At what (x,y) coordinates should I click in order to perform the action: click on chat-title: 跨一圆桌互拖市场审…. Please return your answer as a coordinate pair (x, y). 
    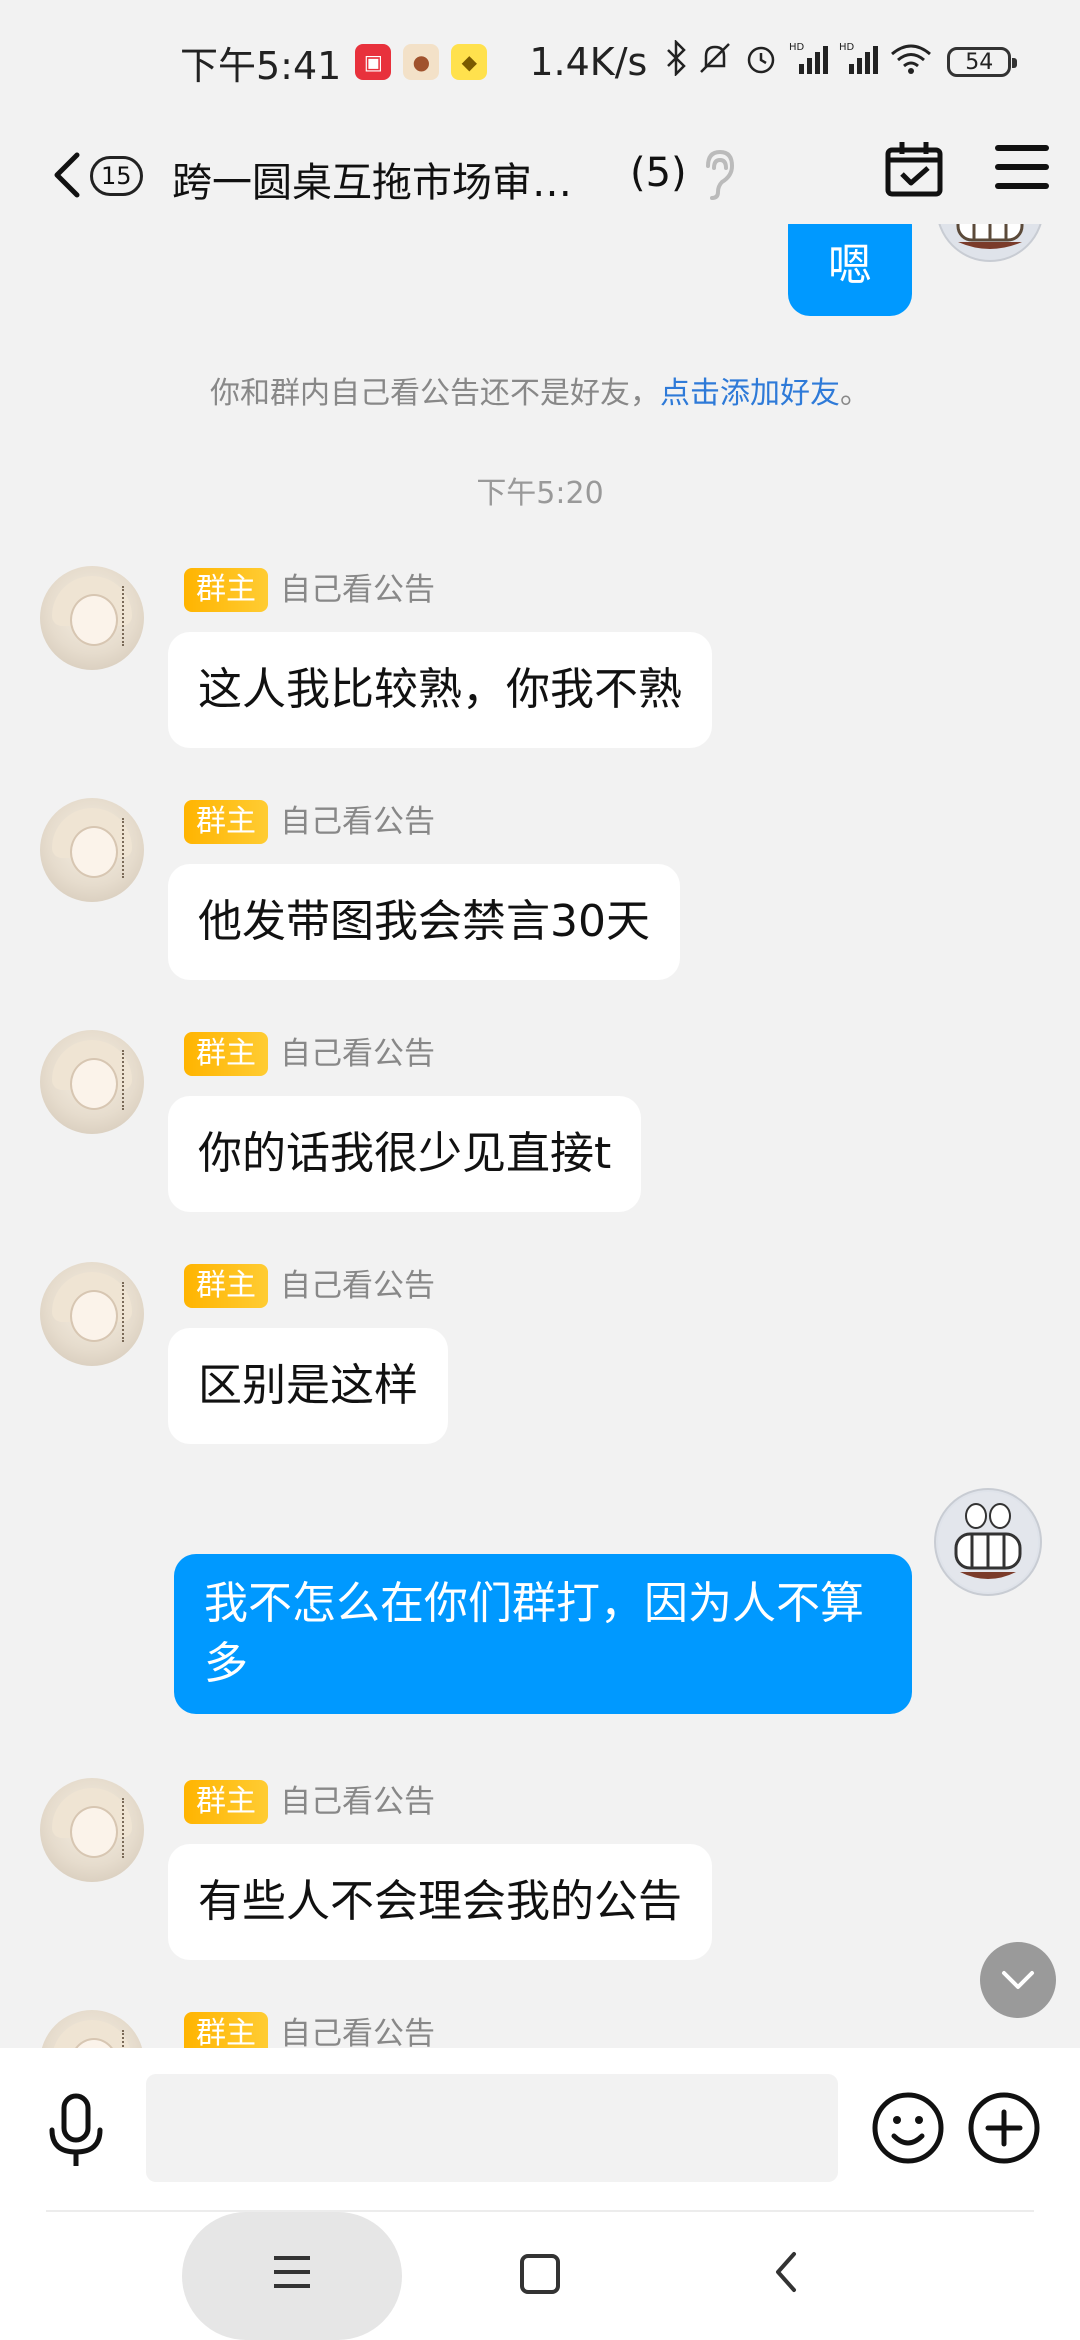
    Looking at the image, I should click on (372, 179).